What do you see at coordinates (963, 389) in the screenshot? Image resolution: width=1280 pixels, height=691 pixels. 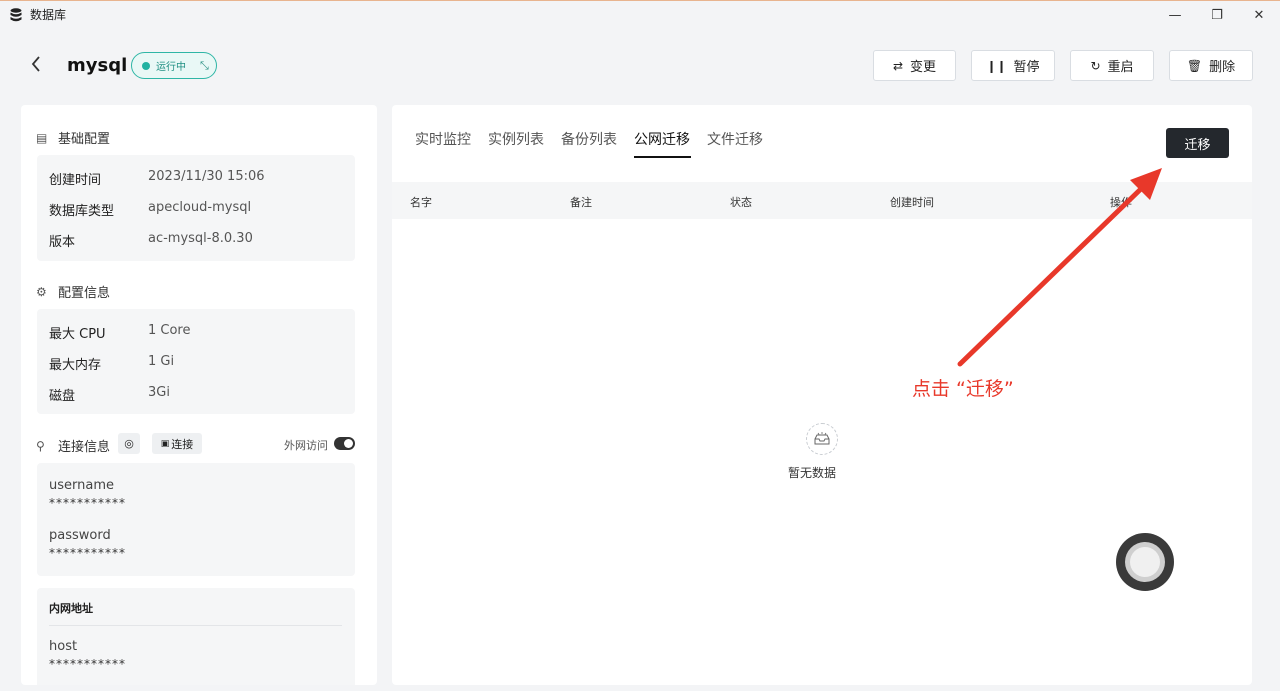 I see `annotation-text: 点击 “迁移”` at bounding box center [963, 389].